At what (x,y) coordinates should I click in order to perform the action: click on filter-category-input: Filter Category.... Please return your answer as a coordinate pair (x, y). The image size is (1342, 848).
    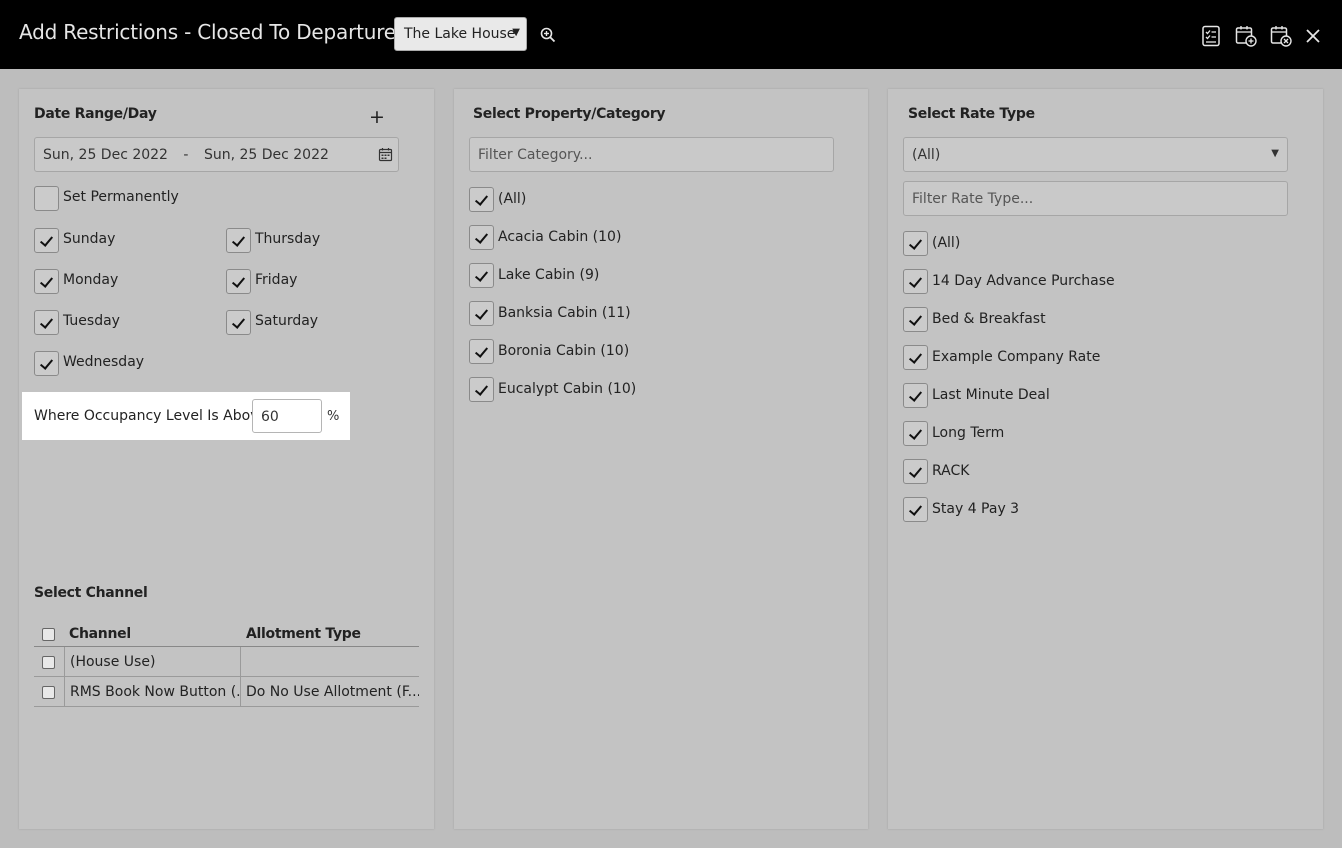
    Looking at the image, I should click on (651, 154).